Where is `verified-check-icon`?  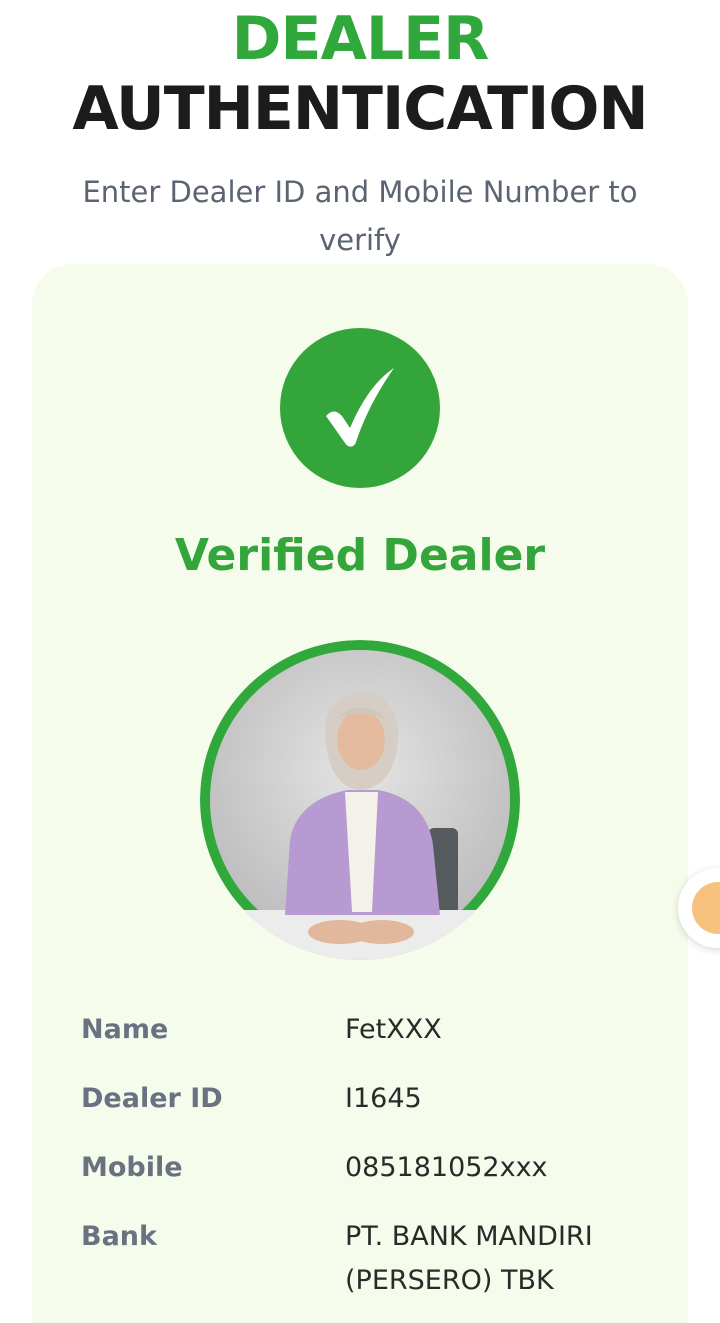 verified-check-icon is located at coordinates (360, 408).